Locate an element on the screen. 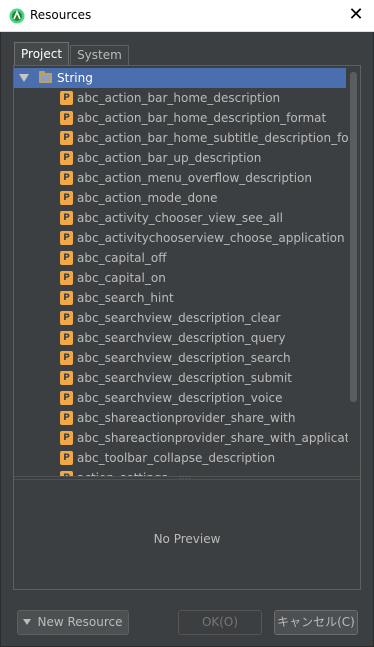 The image size is (374, 647). new-resource-button: New Resource is located at coordinates (73, 622).